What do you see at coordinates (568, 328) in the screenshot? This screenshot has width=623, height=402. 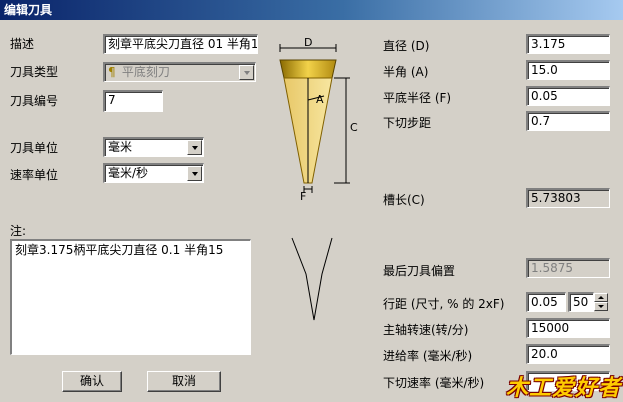 I see `spindle-speed-input: 15000` at bounding box center [568, 328].